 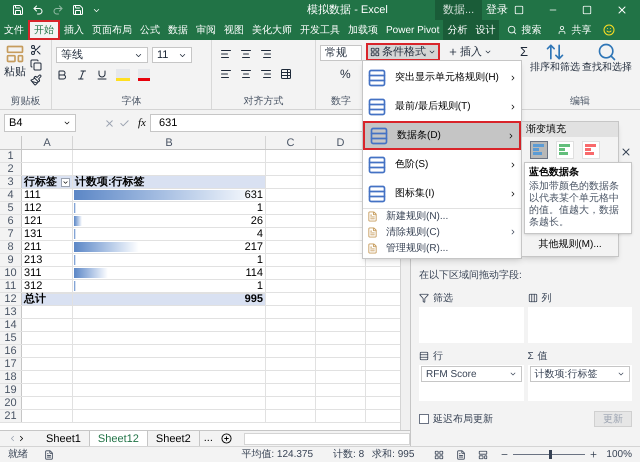 What do you see at coordinates (32, 195) in the screenshot?
I see `table-cell: 111` at bounding box center [32, 195].